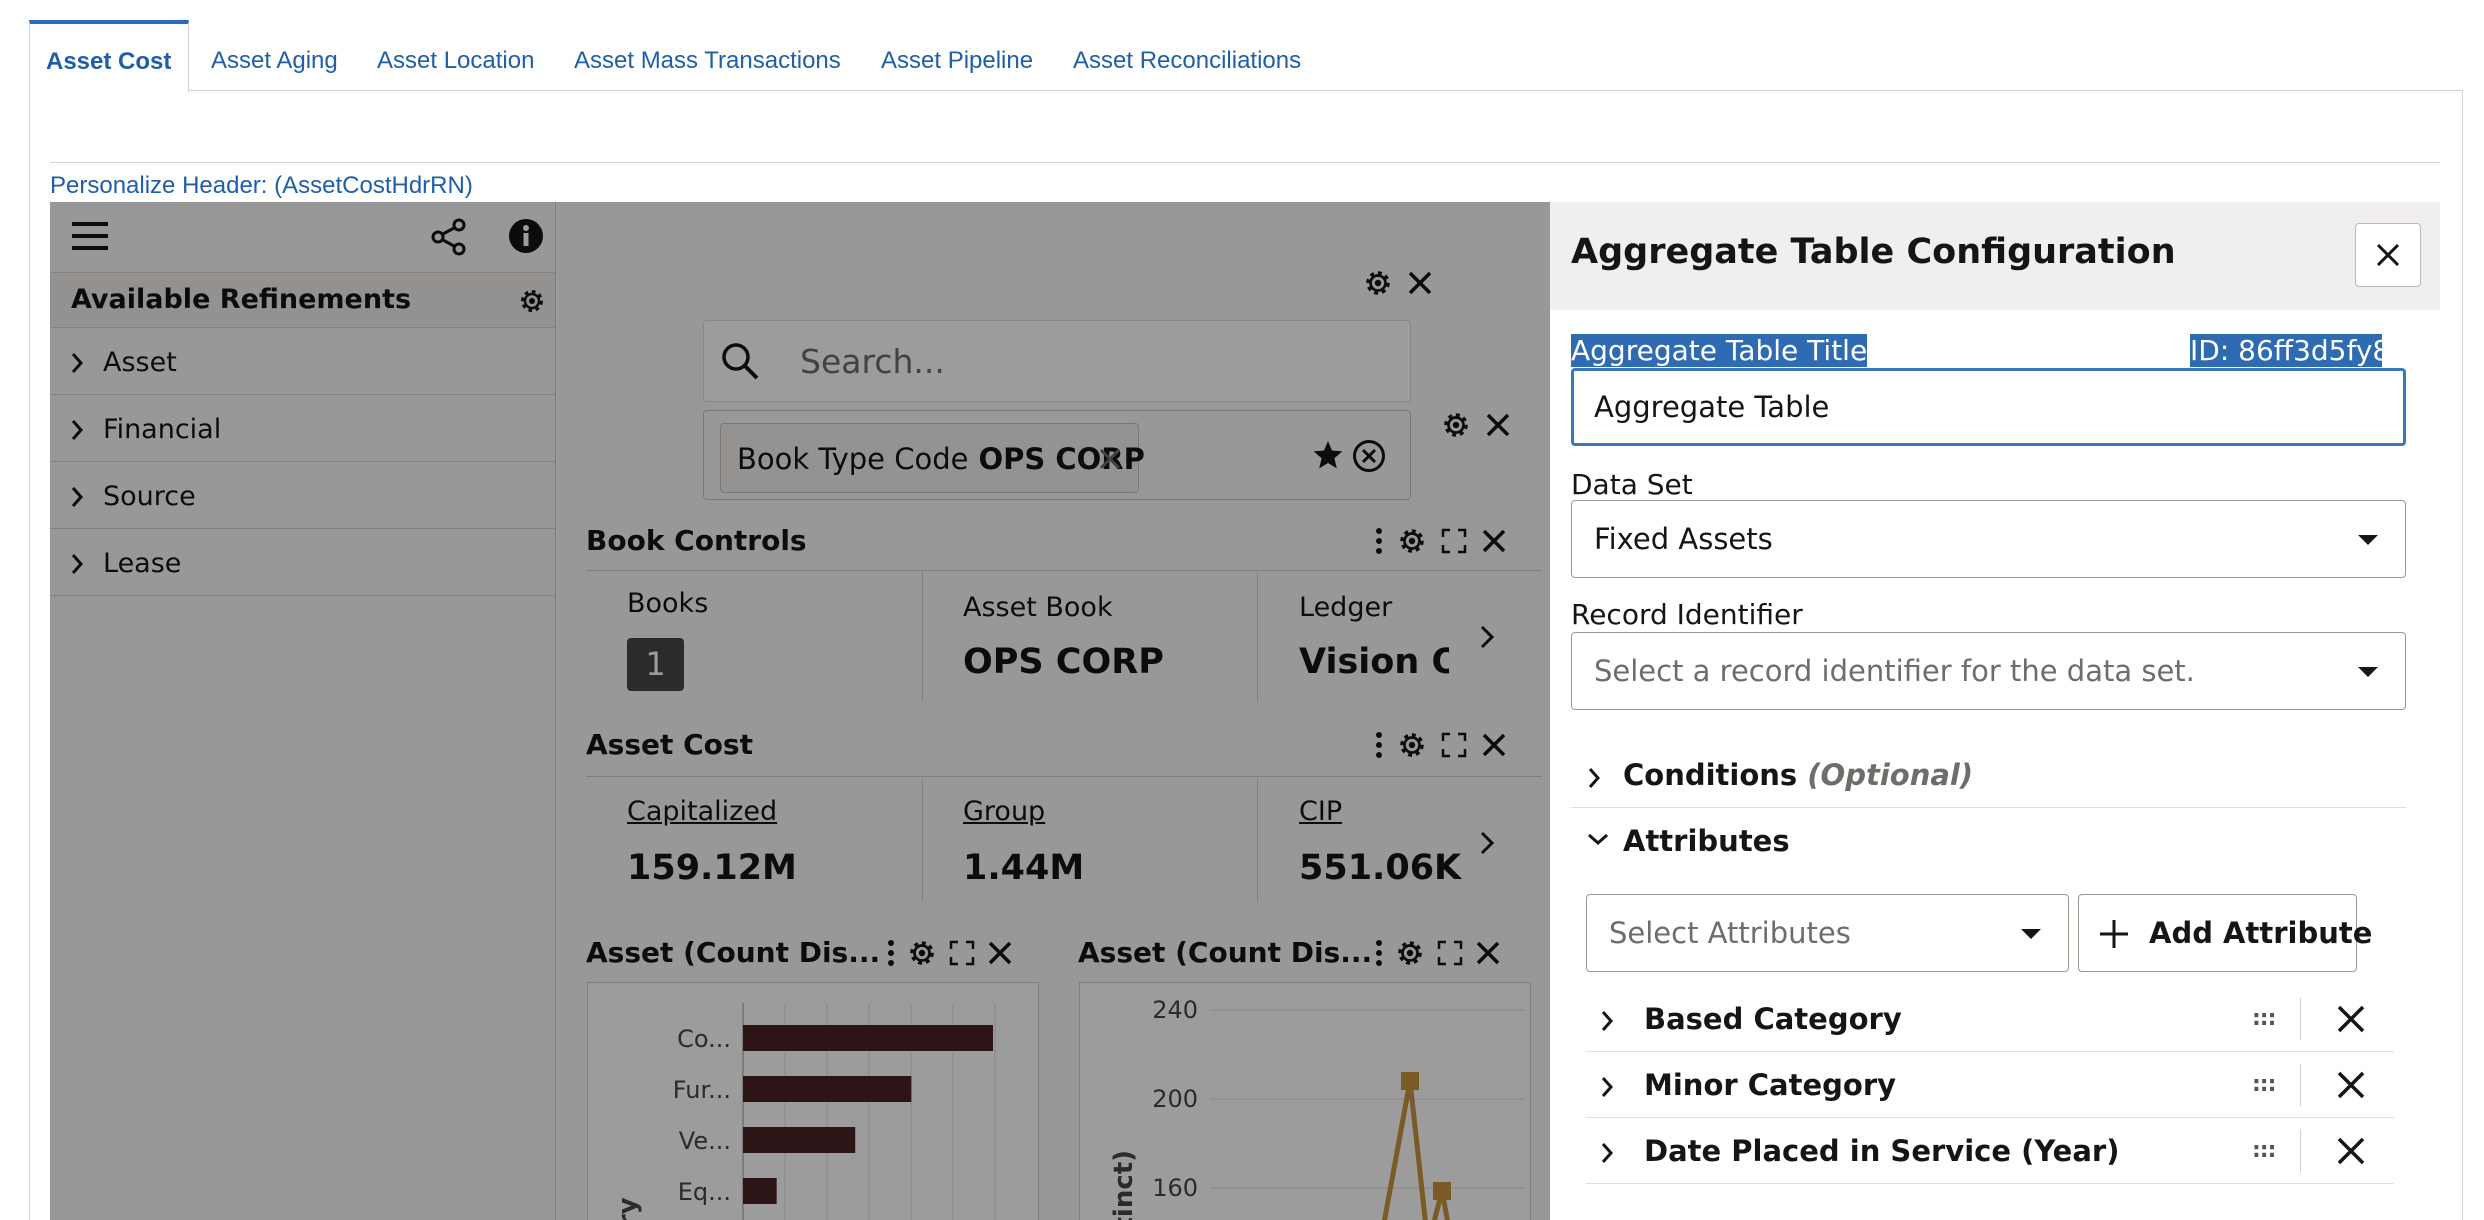 This screenshot has width=2484, height=1220. I want to click on conditions-optional-label: (Optional), so click(1890, 775).